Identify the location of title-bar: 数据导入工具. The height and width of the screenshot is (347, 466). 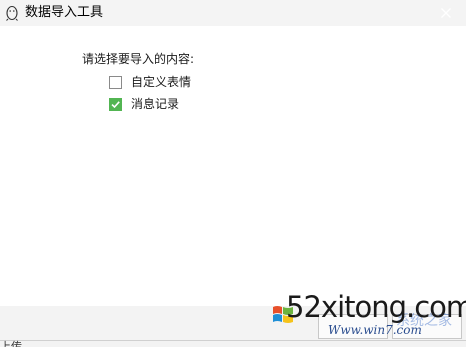
(233, 13).